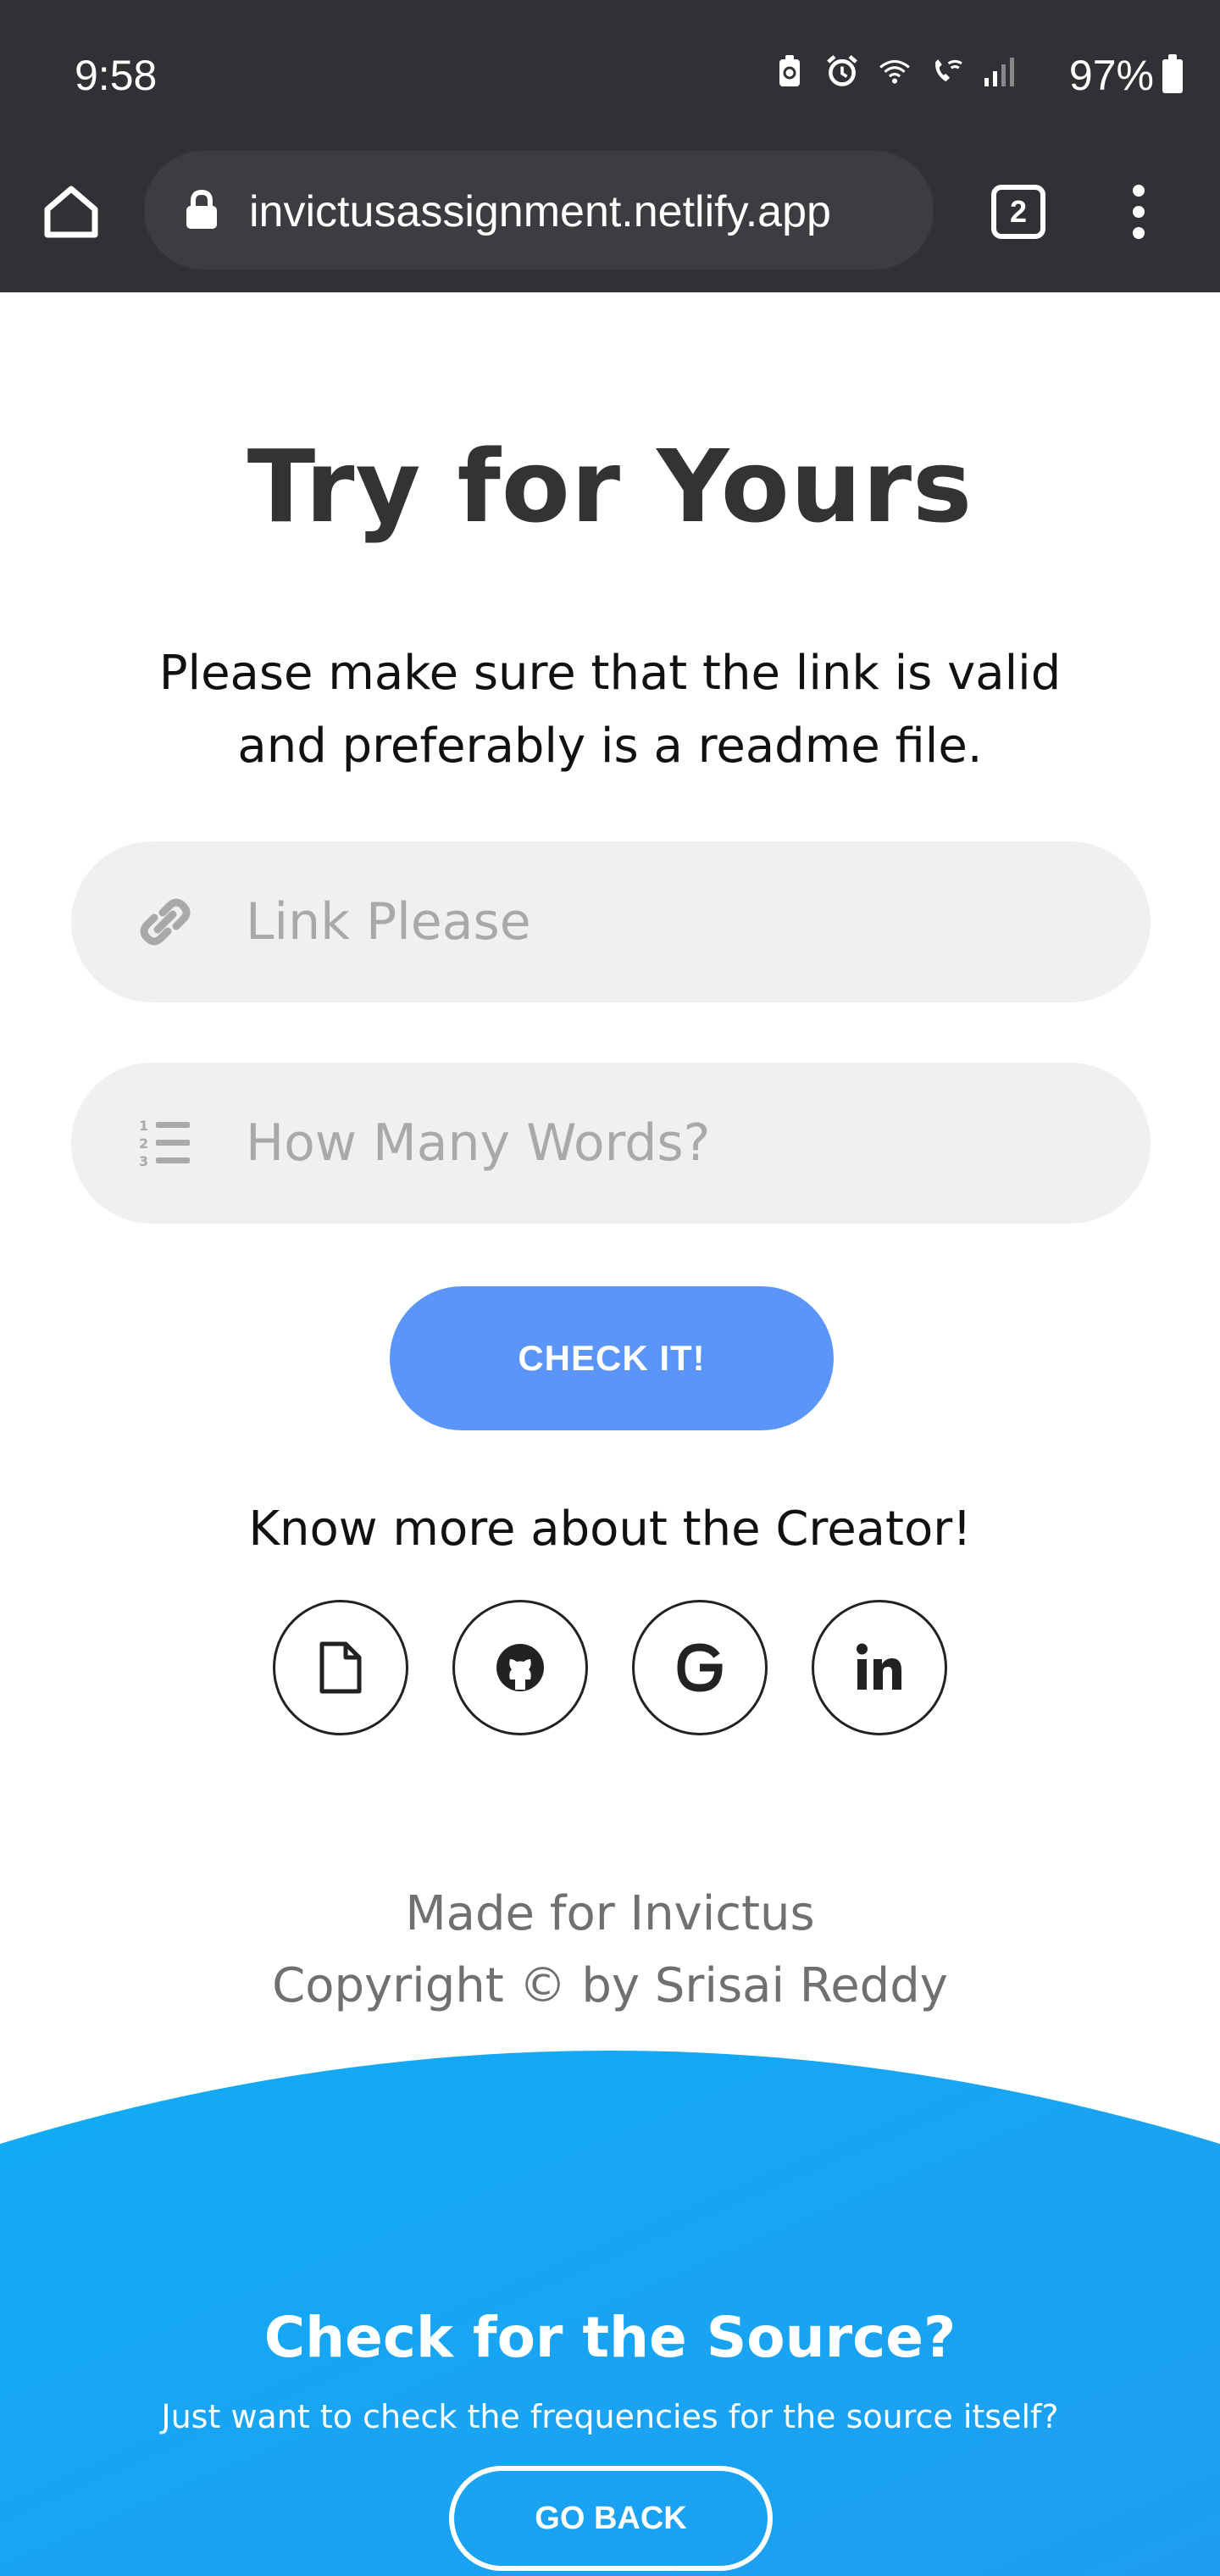 The height and width of the screenshot is (2576, 1220). What do you see at coordinates (790, 71) in the screenshot?
I see `battery-saver-icon` at bounding box center [790, 71].